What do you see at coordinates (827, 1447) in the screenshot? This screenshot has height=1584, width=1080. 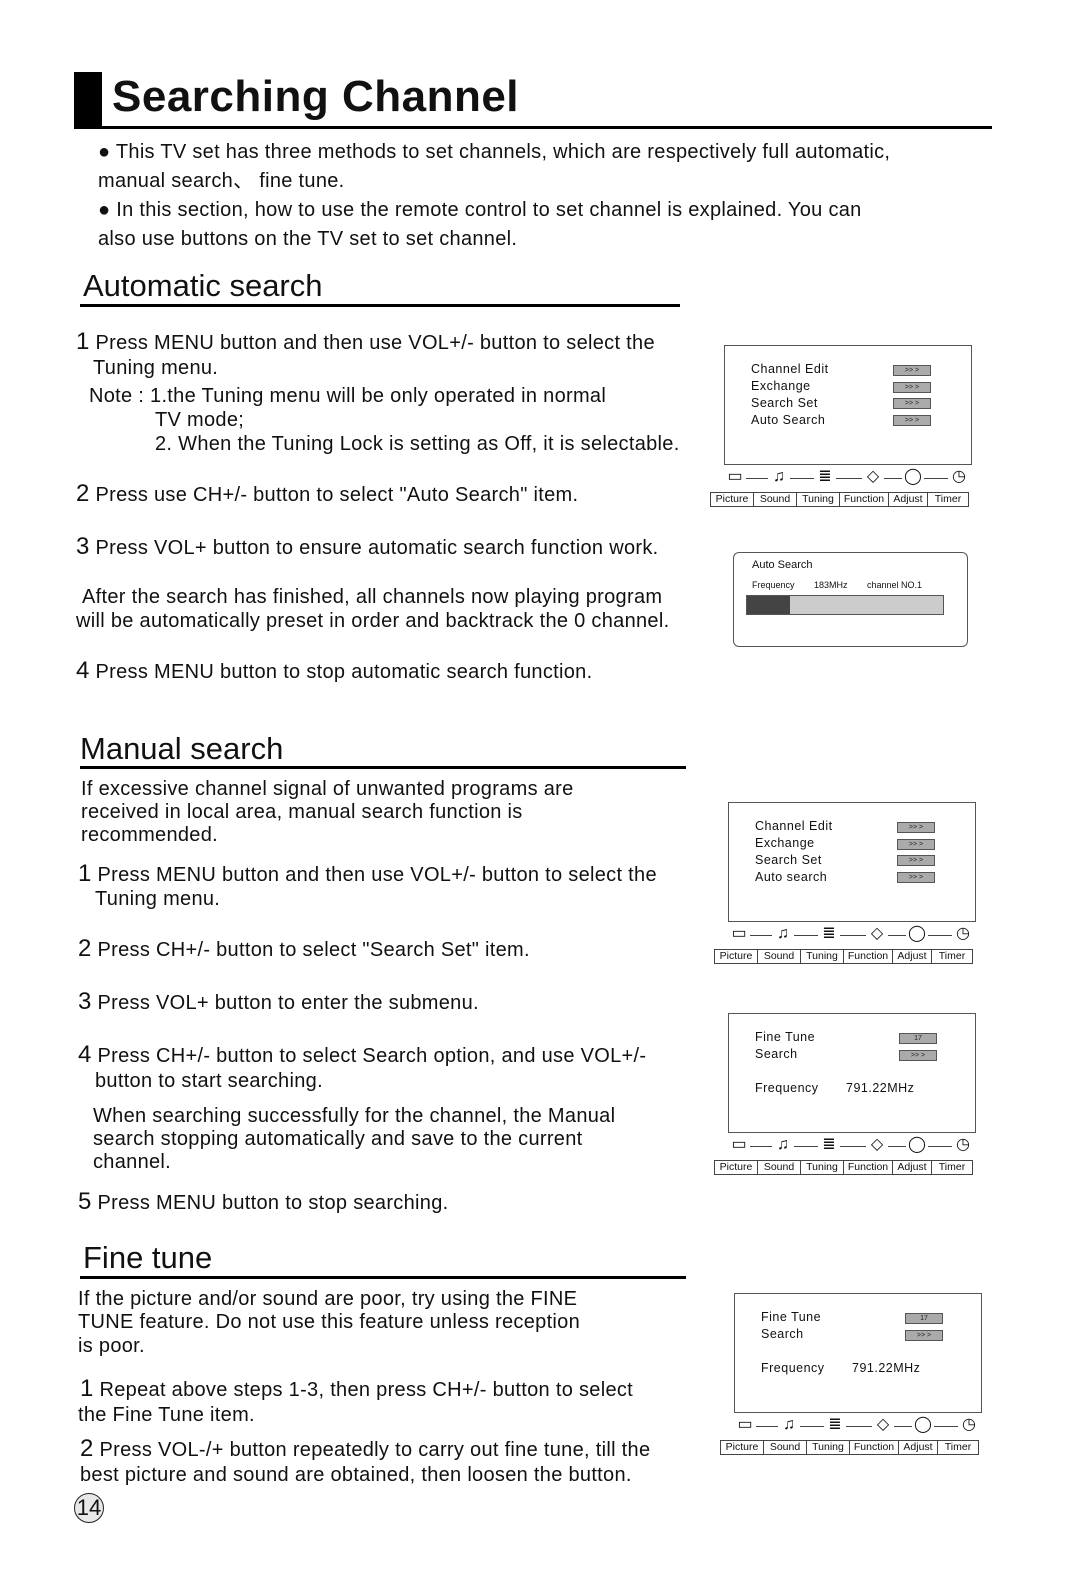 I see `tab-tuning: Tuning` at bounding box center [827, 1447].